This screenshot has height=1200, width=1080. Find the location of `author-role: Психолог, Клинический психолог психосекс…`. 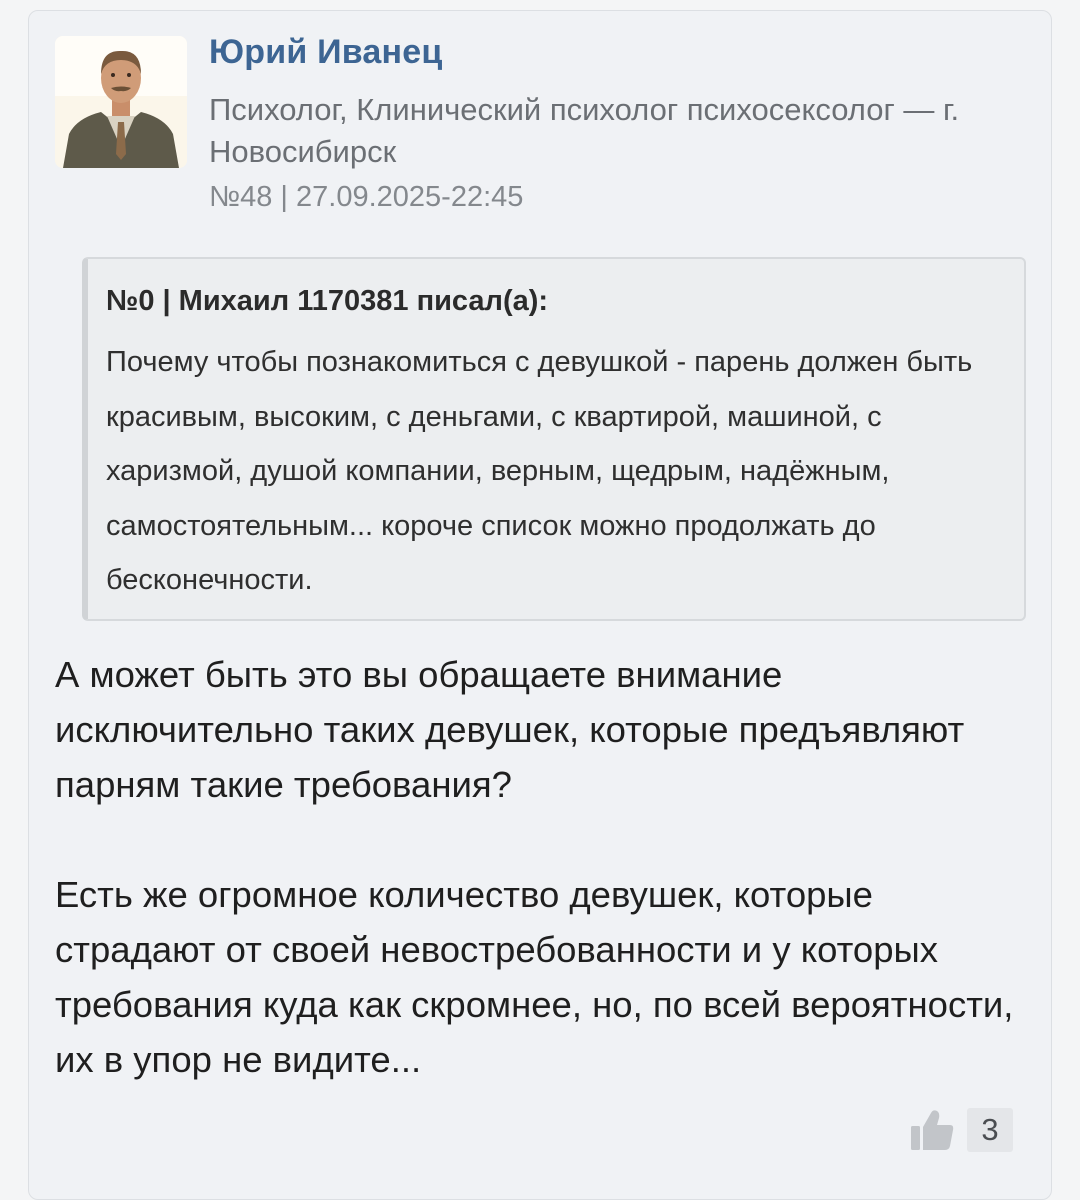

author-role: Психолог, Клинический психолог психосекс… is located at coordinates (584, 130).